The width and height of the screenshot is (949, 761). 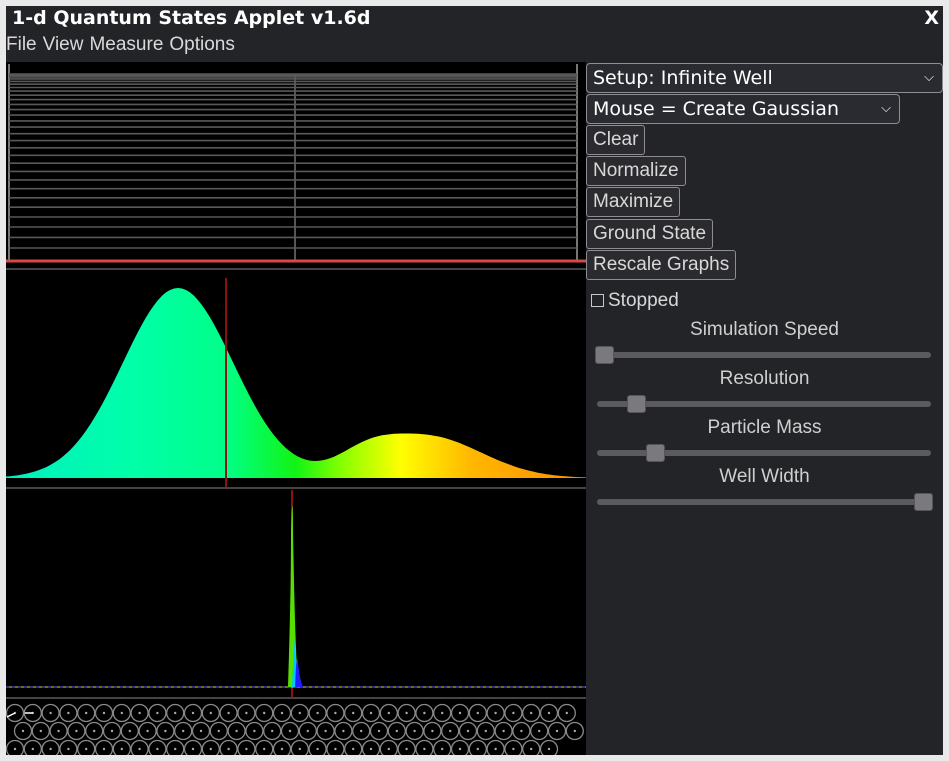 What do you see at coordinates (763, 355) in the screenshot?
I see `simulation-speed-slider` at bounding box center [763, 355].